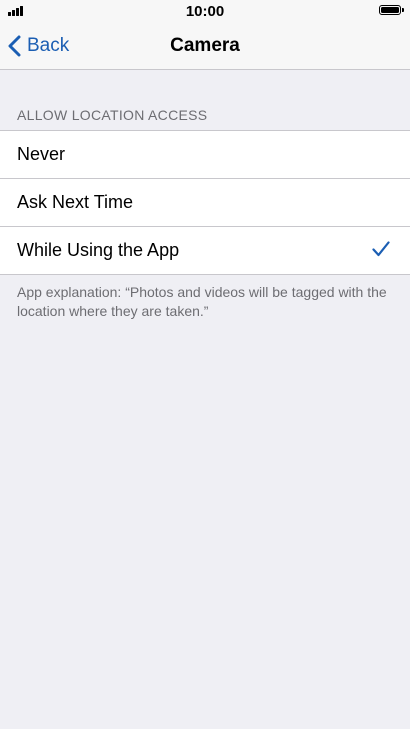 Image resolution: width=410 pixels, height=729 pixels. What do you see at coordinates (14, 46) in the screenshot?
I see `chevron-left-icon` at bounding box center [14, 46].